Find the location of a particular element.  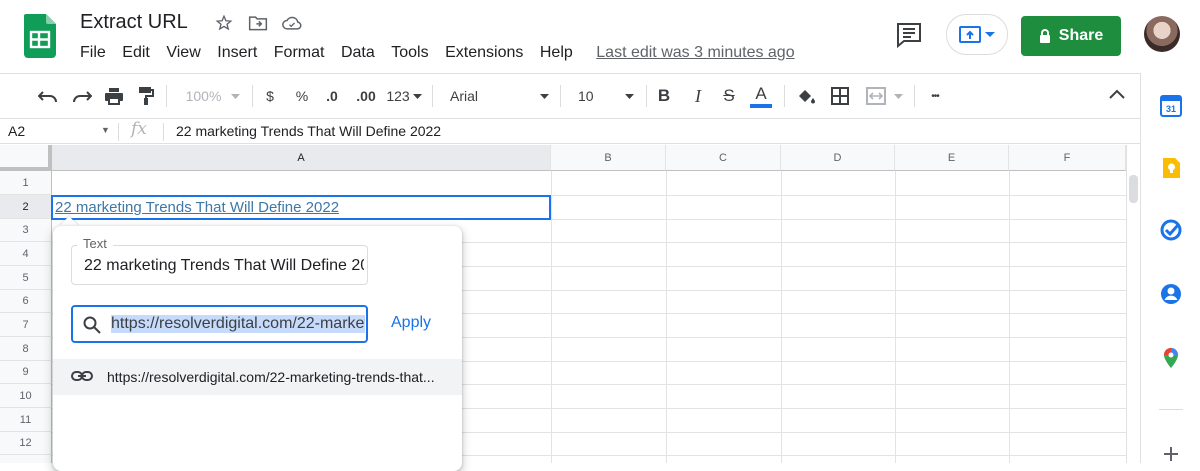

move-to-folder-icon is located at coordinates (258, 23).